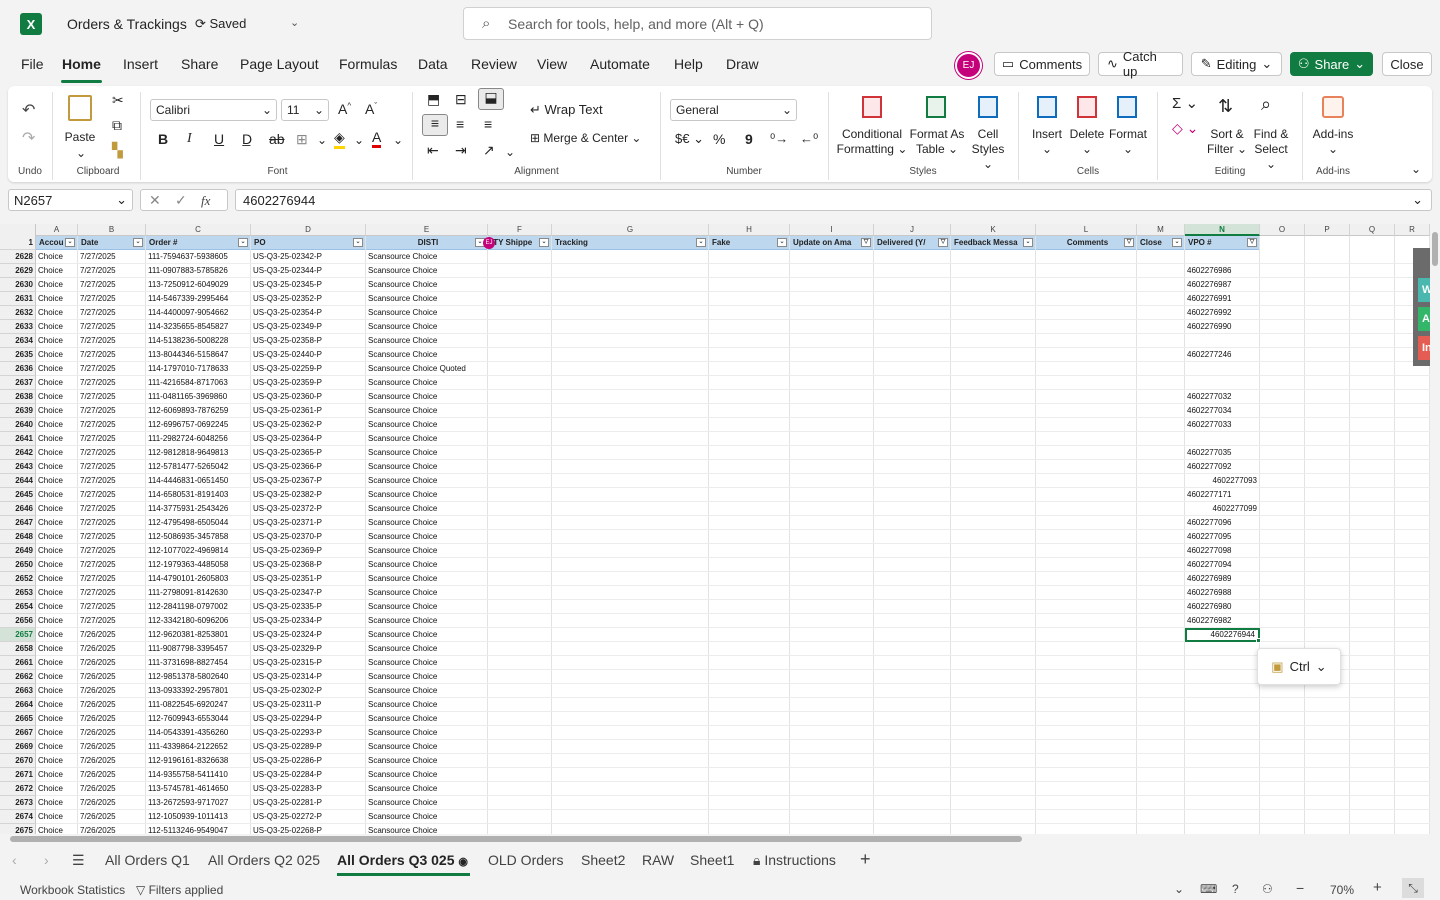  Describe the element at coordinates (117, 125) in the screenshot. I see `copy-icon: ⧉` at that location.